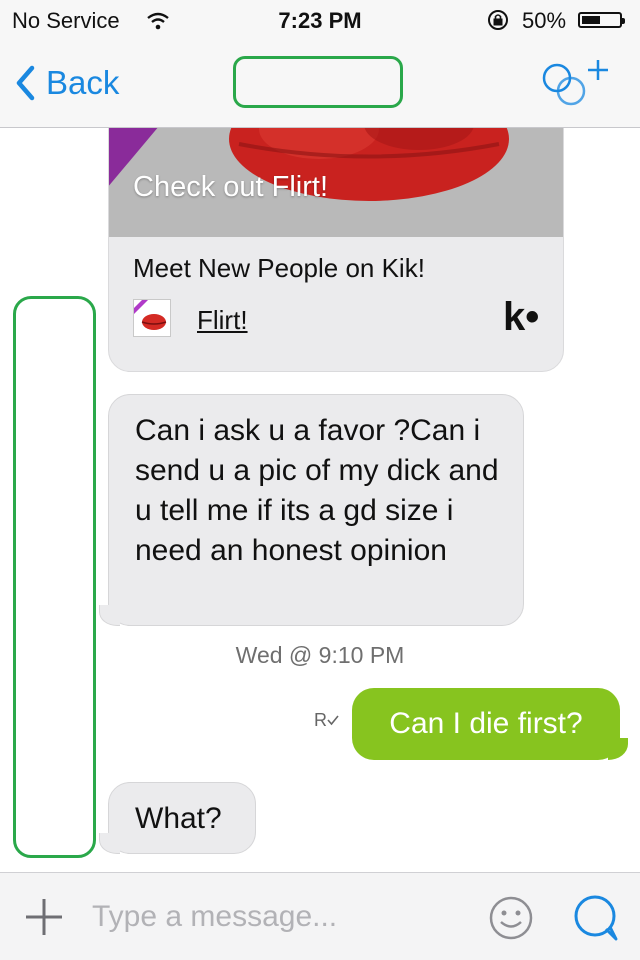 This screenshot has height=960, width=640. I want to click on read-receipt-label: R, so click(320, 720).